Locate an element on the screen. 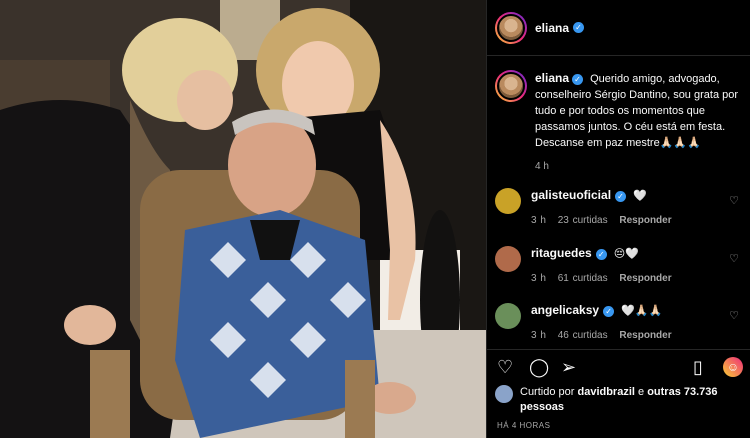 The image size is (750, 438). post-header: eliana ✓ is located at coordinates (618, 28).